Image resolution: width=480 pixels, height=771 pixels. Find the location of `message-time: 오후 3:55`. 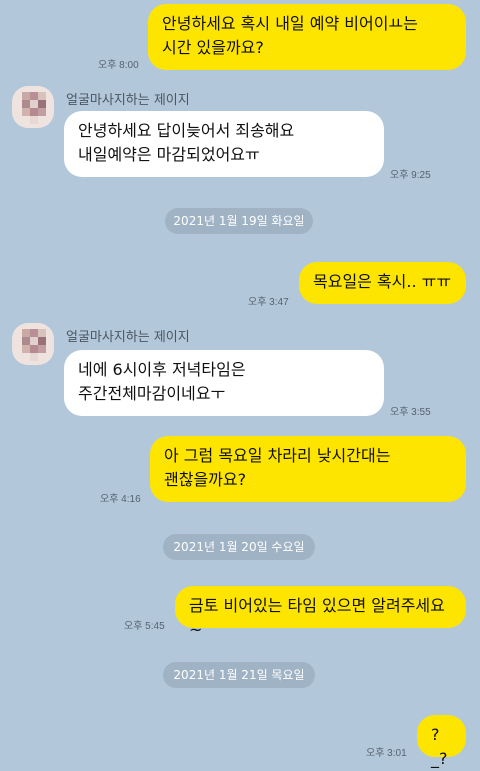

message-time: 오후 3:55 is located at coordinates (410, 412).